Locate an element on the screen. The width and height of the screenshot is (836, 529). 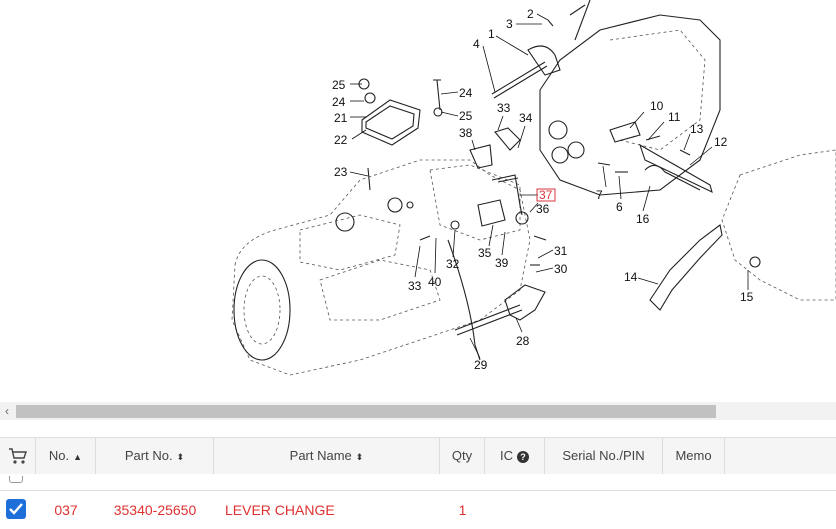
no-column-header: No. ▲ is located at coordinates (66, 456).